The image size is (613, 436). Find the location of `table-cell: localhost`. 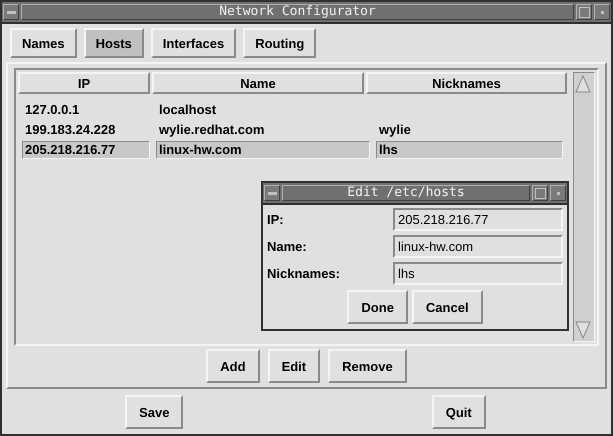

table-cell: localhost is located at coordinates (263, 110).